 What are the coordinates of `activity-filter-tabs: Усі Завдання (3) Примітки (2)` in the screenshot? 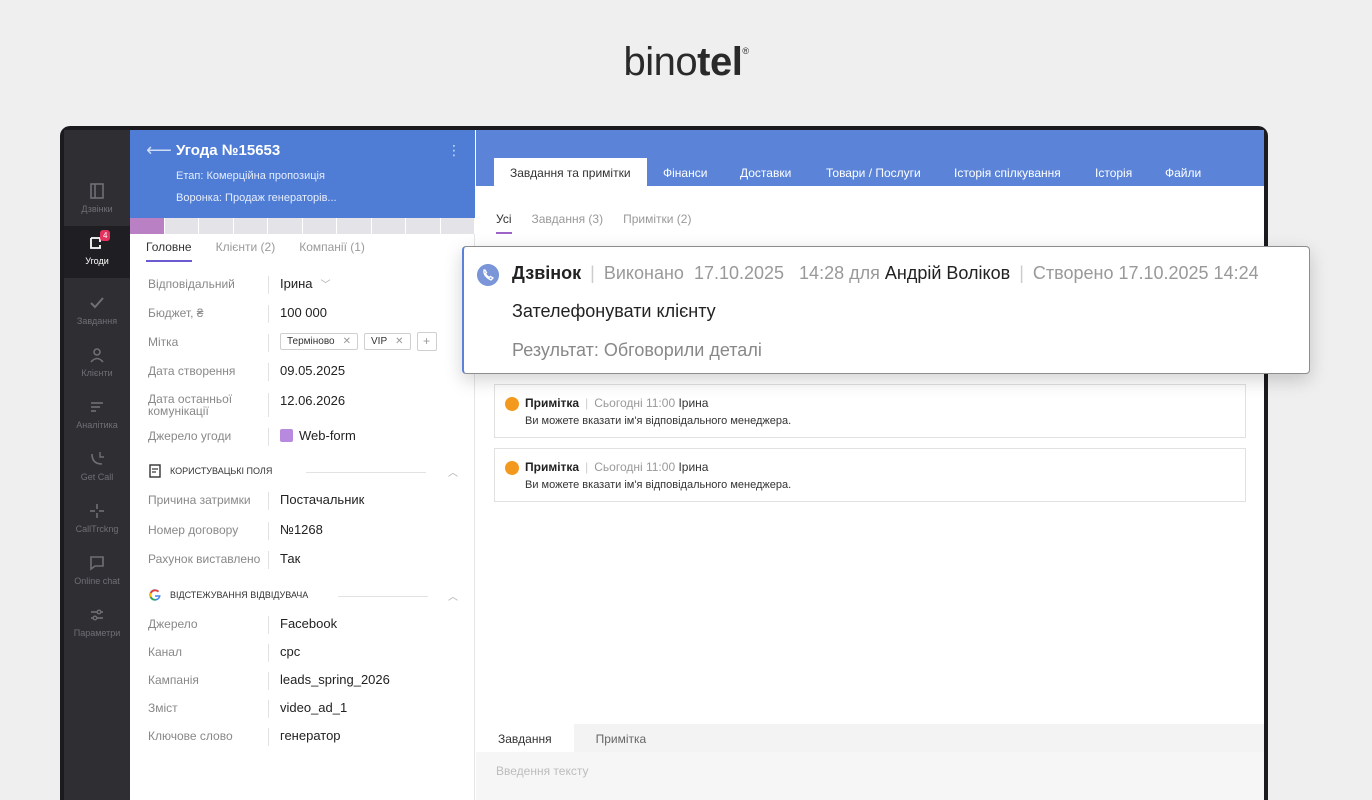 It's located at (593, 223).